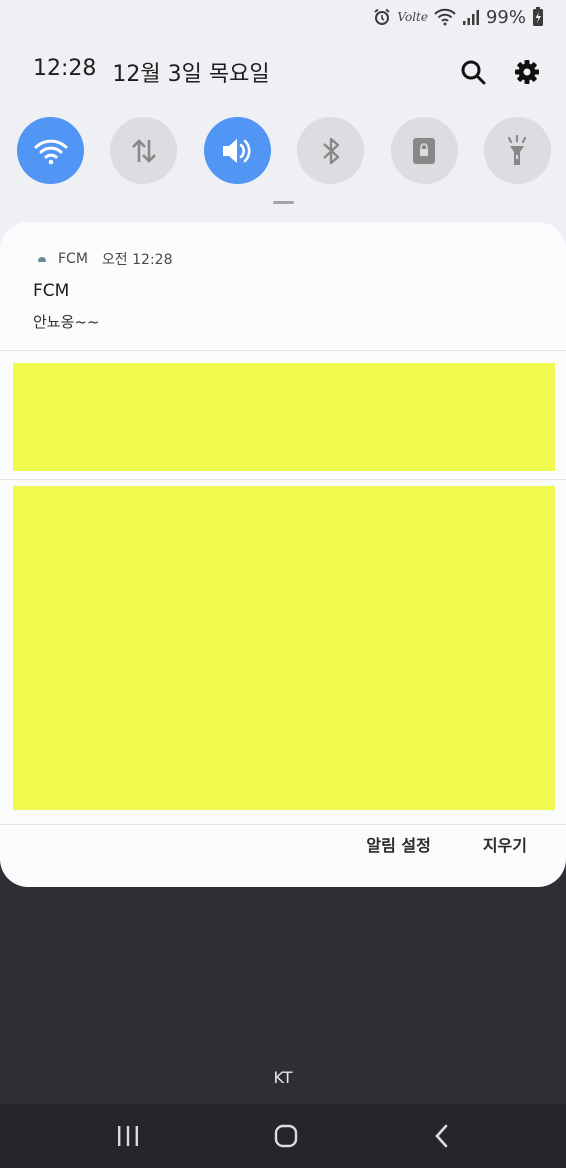  Describe the element at coordinates (382, 17) in the screenshot. I see `alarm-icon` at that location.